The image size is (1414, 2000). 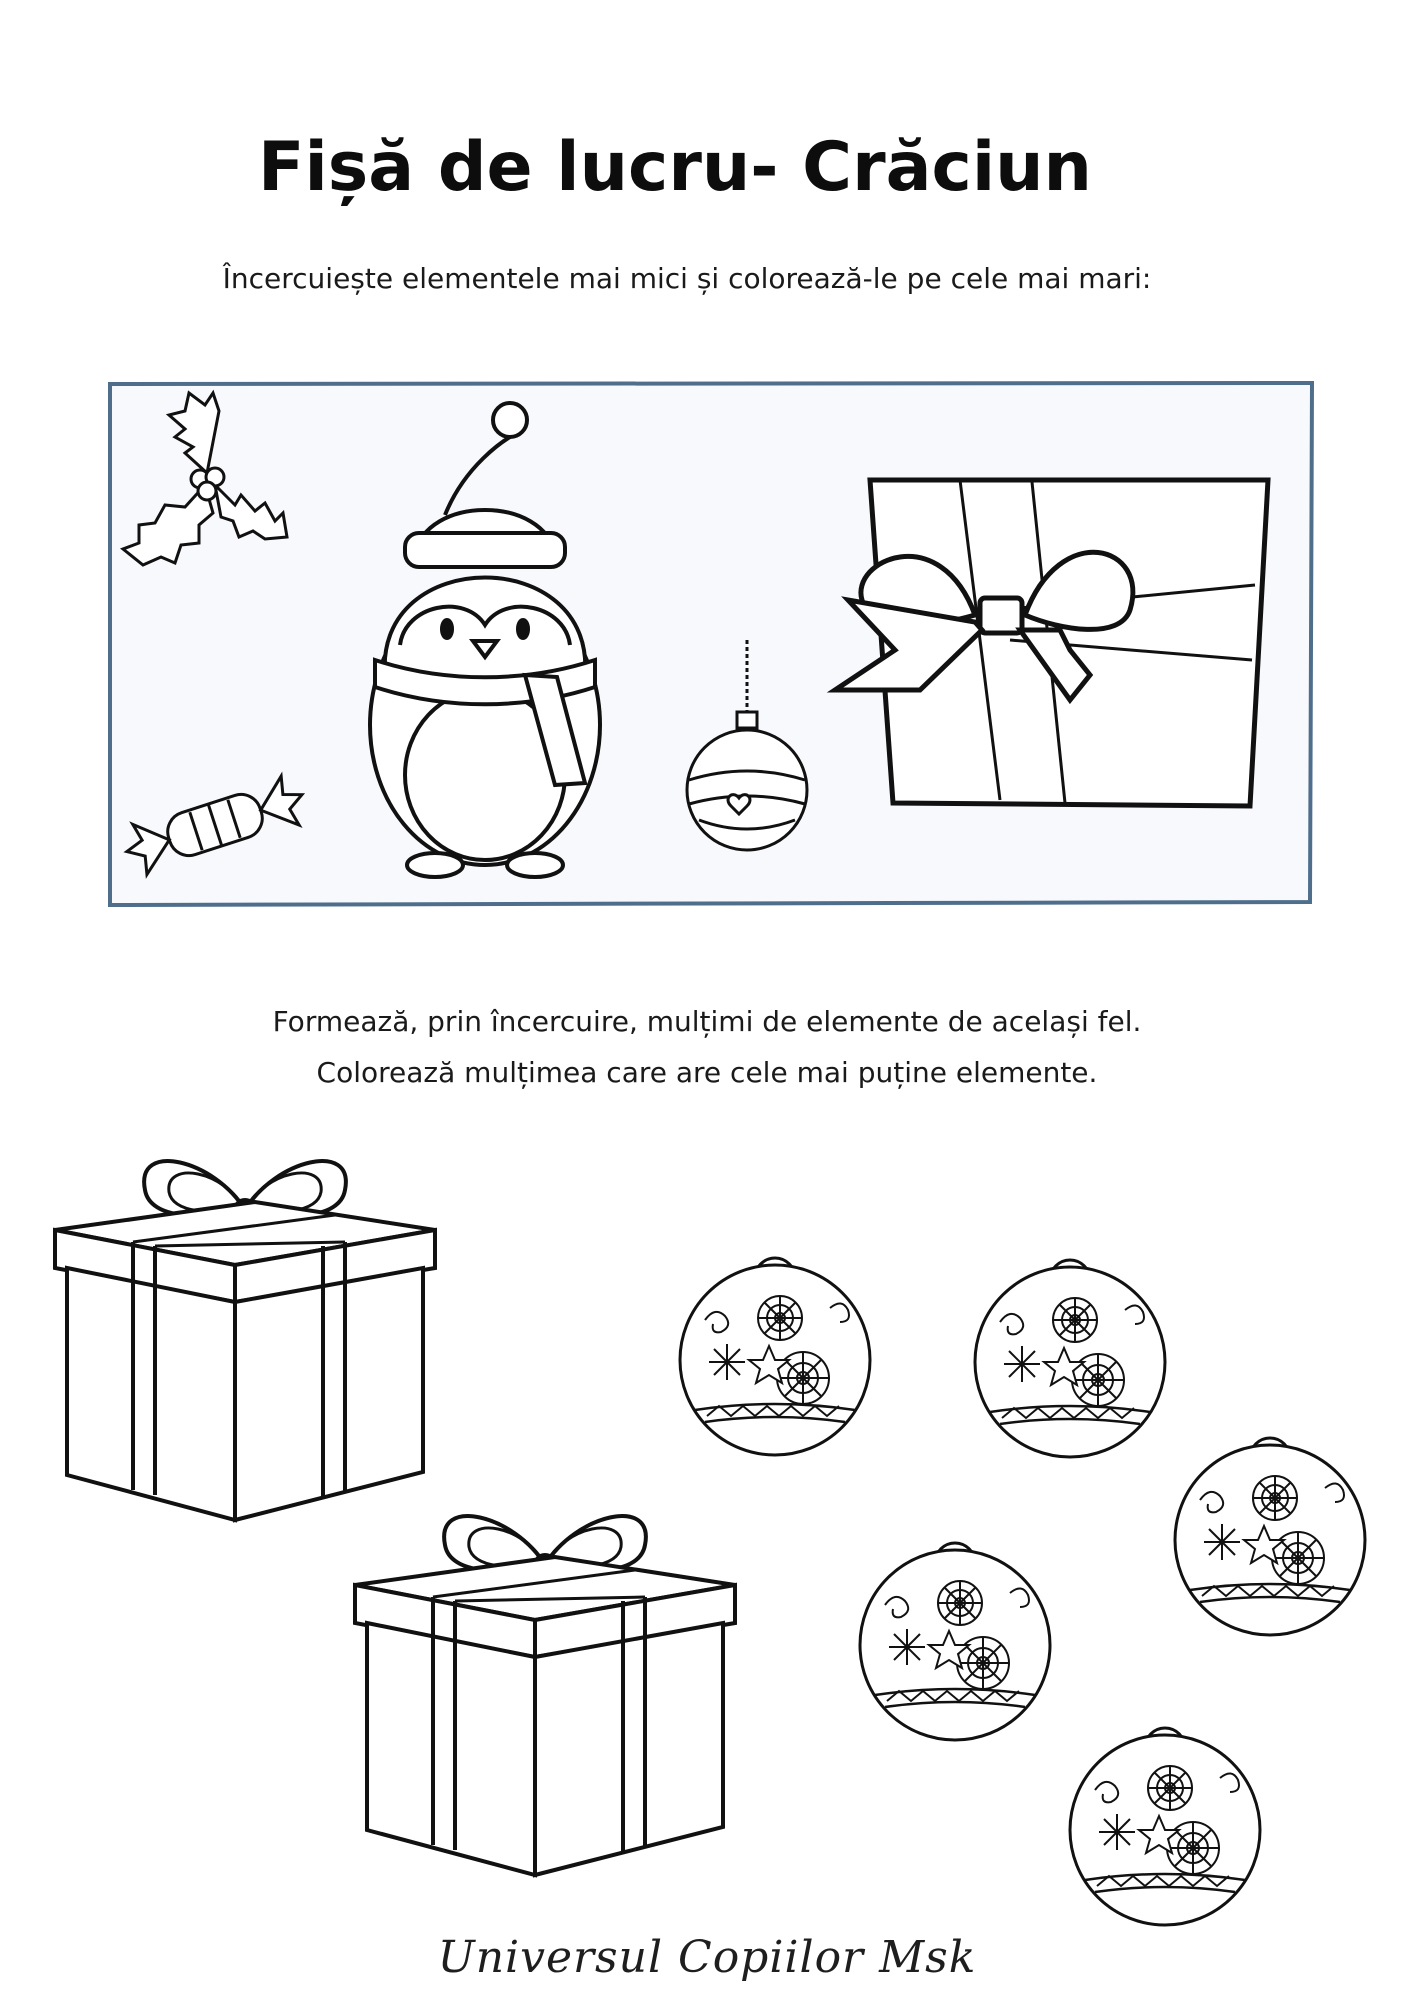 I want to click on footer-signature: Universul Copiilor Msk, so click(x=707, y=1957).